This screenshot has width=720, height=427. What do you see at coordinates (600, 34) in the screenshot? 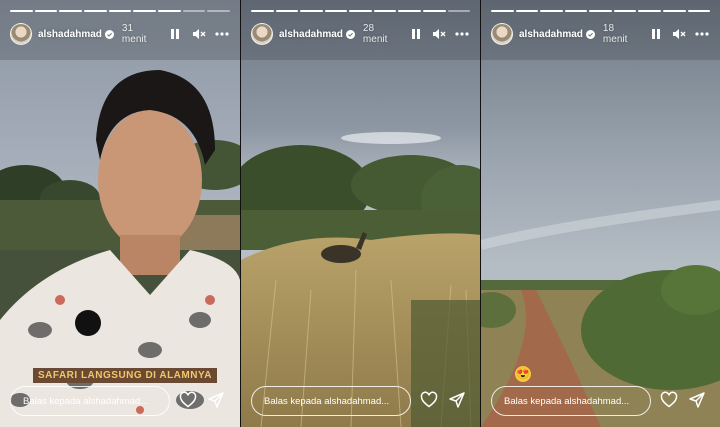
I see `story-header-3: alshadahmad 18 menit` at bounding box center [600, 34].